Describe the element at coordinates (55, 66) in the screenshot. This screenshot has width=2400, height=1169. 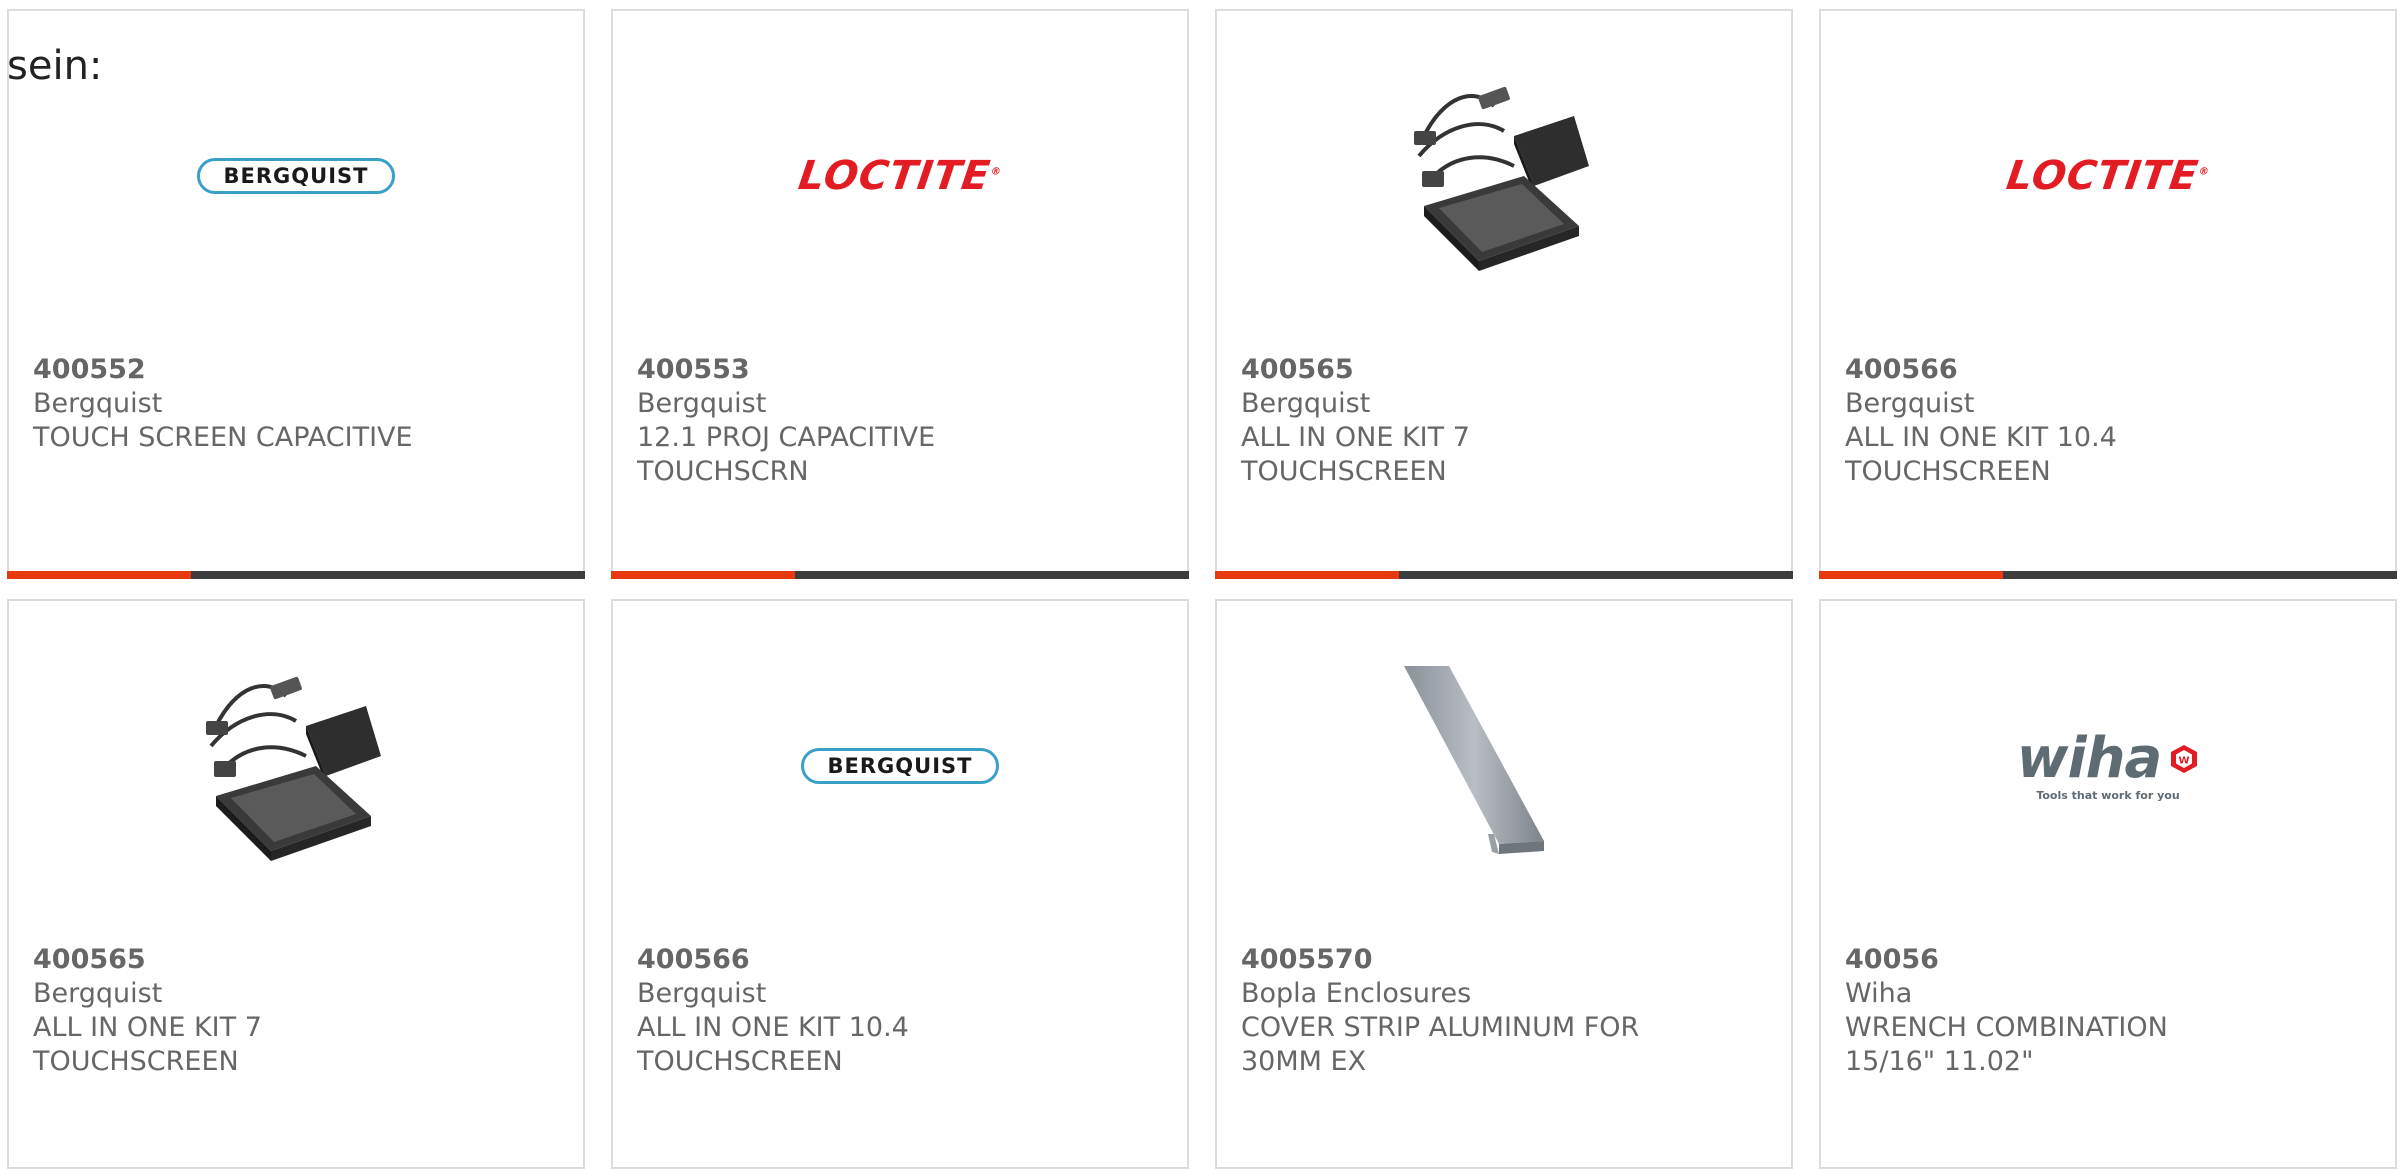
I see `intro-text: sein:` at that location.